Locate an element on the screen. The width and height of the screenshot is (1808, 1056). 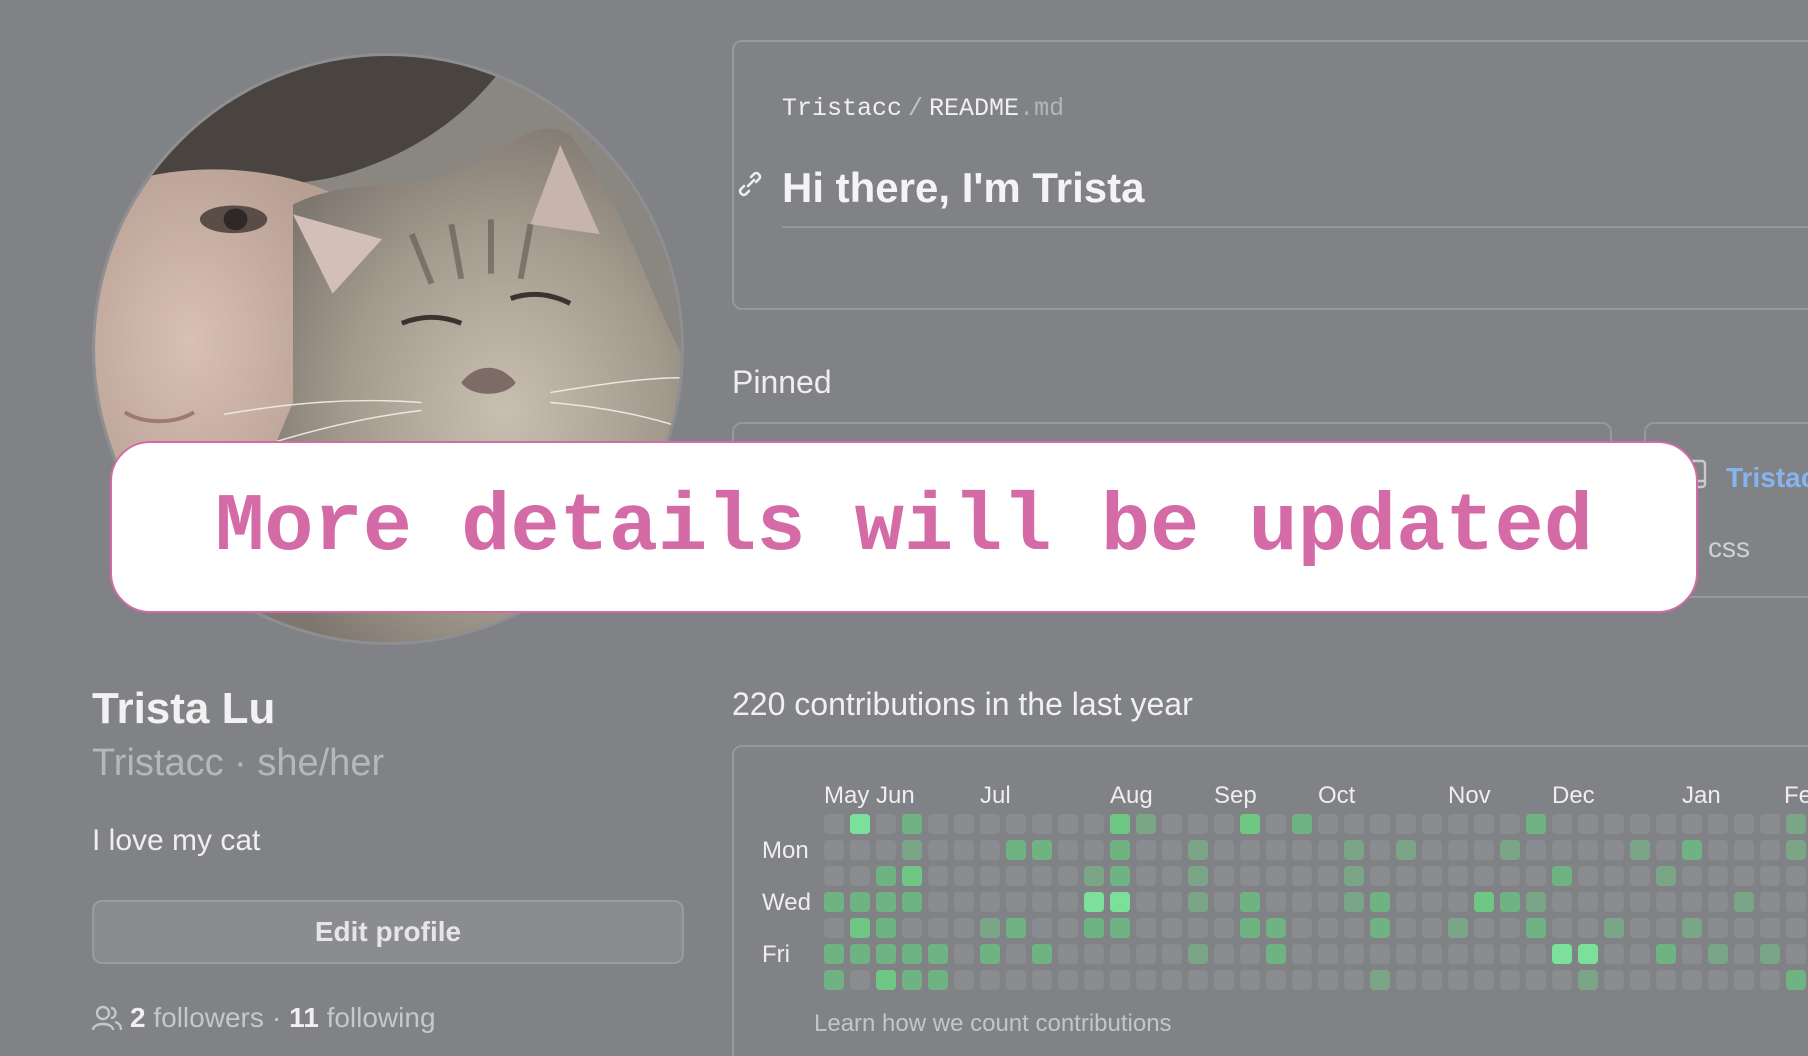
readme-heading: Hi there, I'm Trista is located at coordinates (963, 187).